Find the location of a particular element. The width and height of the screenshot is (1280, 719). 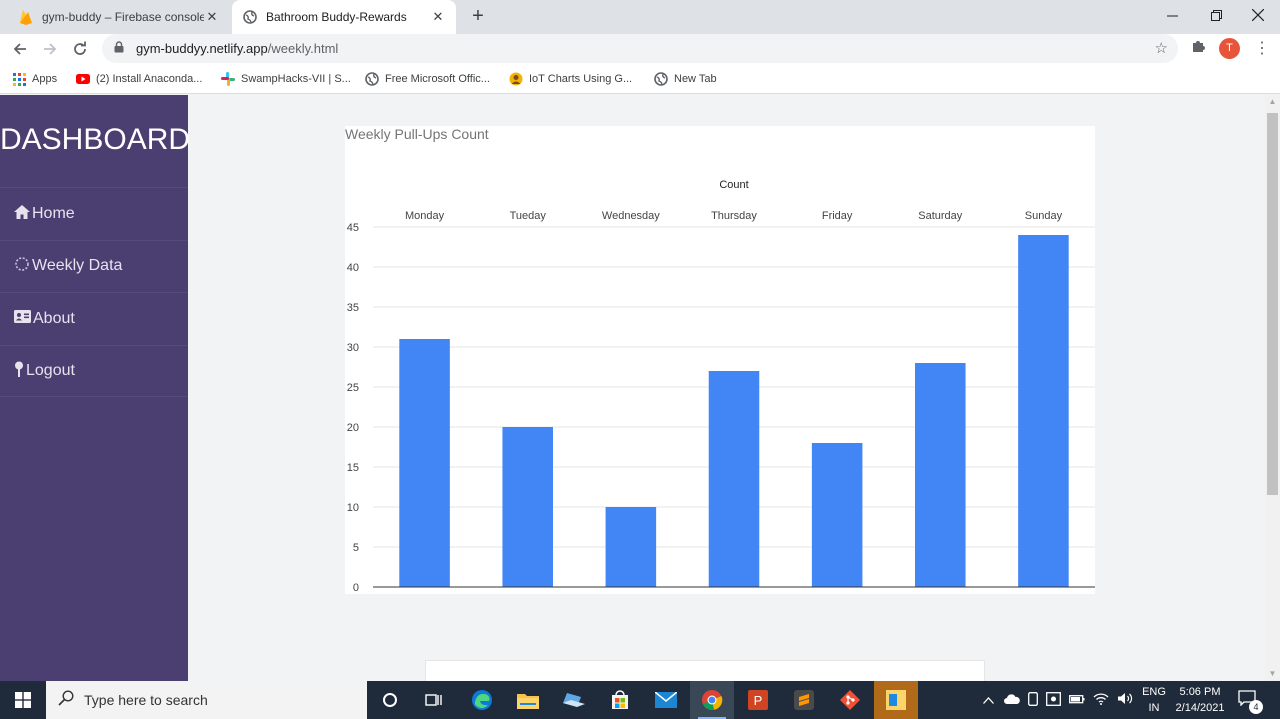

taskbar-git is located at coordinates (850, 700).